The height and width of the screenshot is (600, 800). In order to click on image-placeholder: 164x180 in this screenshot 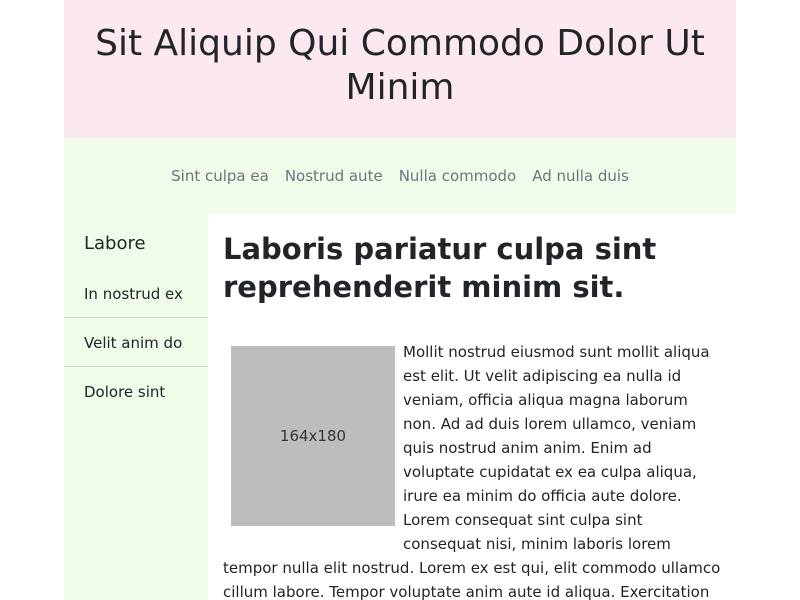, I will do `click(313, 436)`.